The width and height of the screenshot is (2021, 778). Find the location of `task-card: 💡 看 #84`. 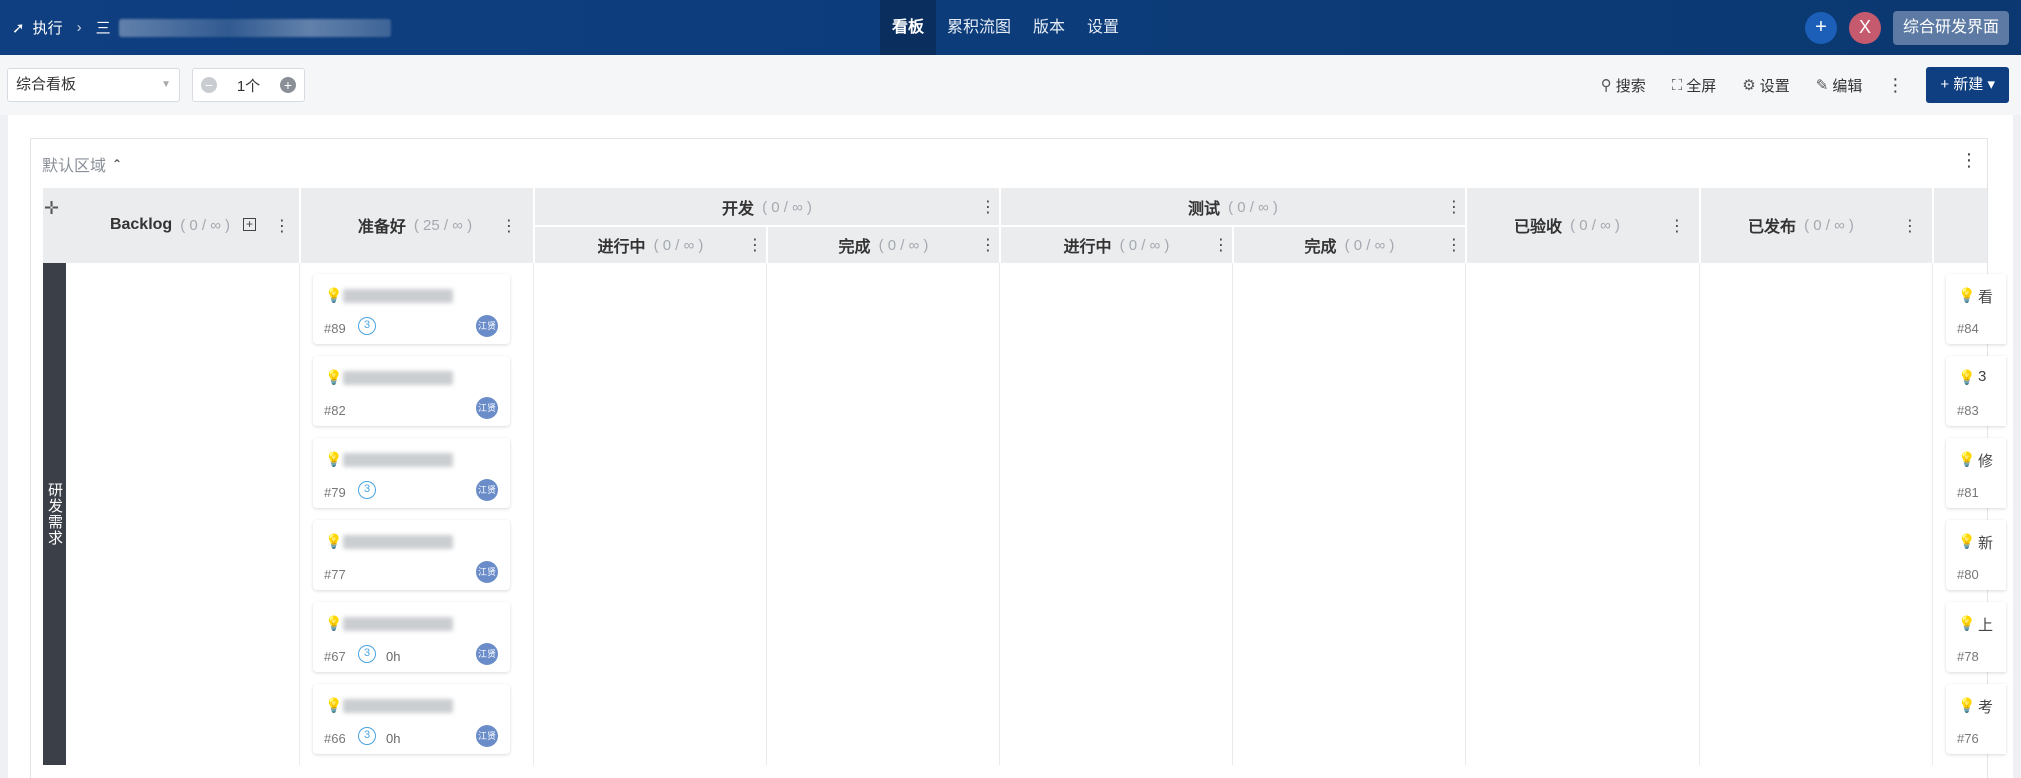

task-card: 💡 看 #84 is located at coordinates (1976, 309).